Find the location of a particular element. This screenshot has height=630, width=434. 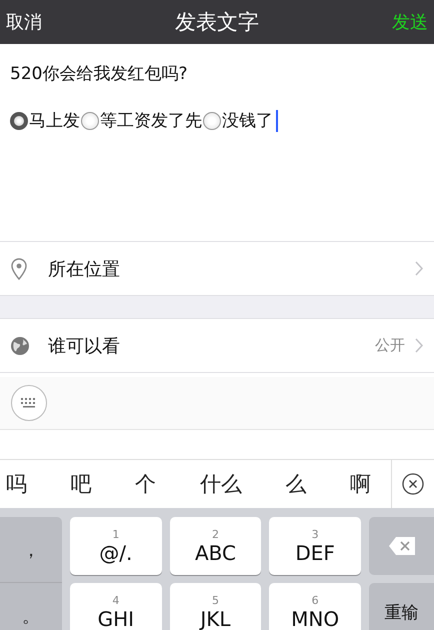

candidate-word: 吗 is located at coordinates (16, 484).